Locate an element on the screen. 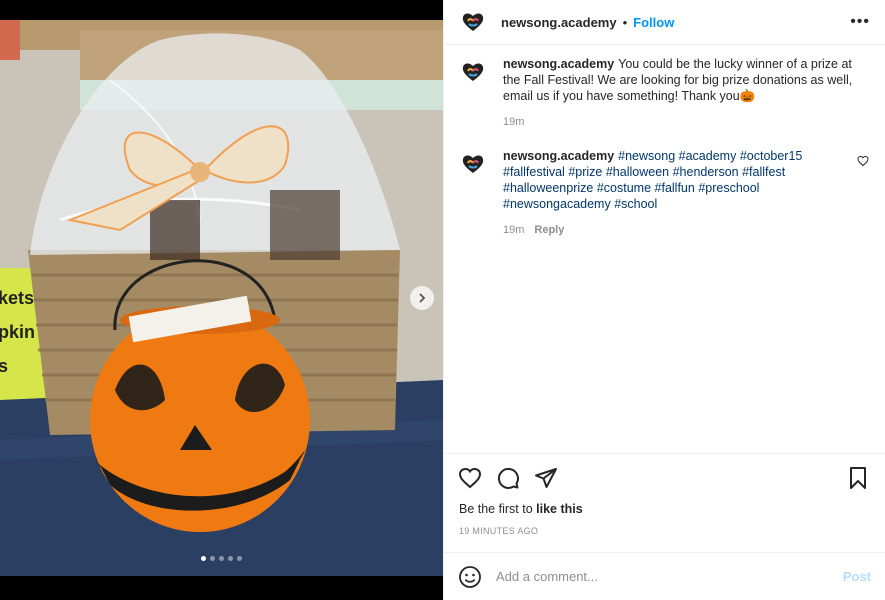 The image size is (885, 600). post-button: Post is located at coordinates (857, 576).